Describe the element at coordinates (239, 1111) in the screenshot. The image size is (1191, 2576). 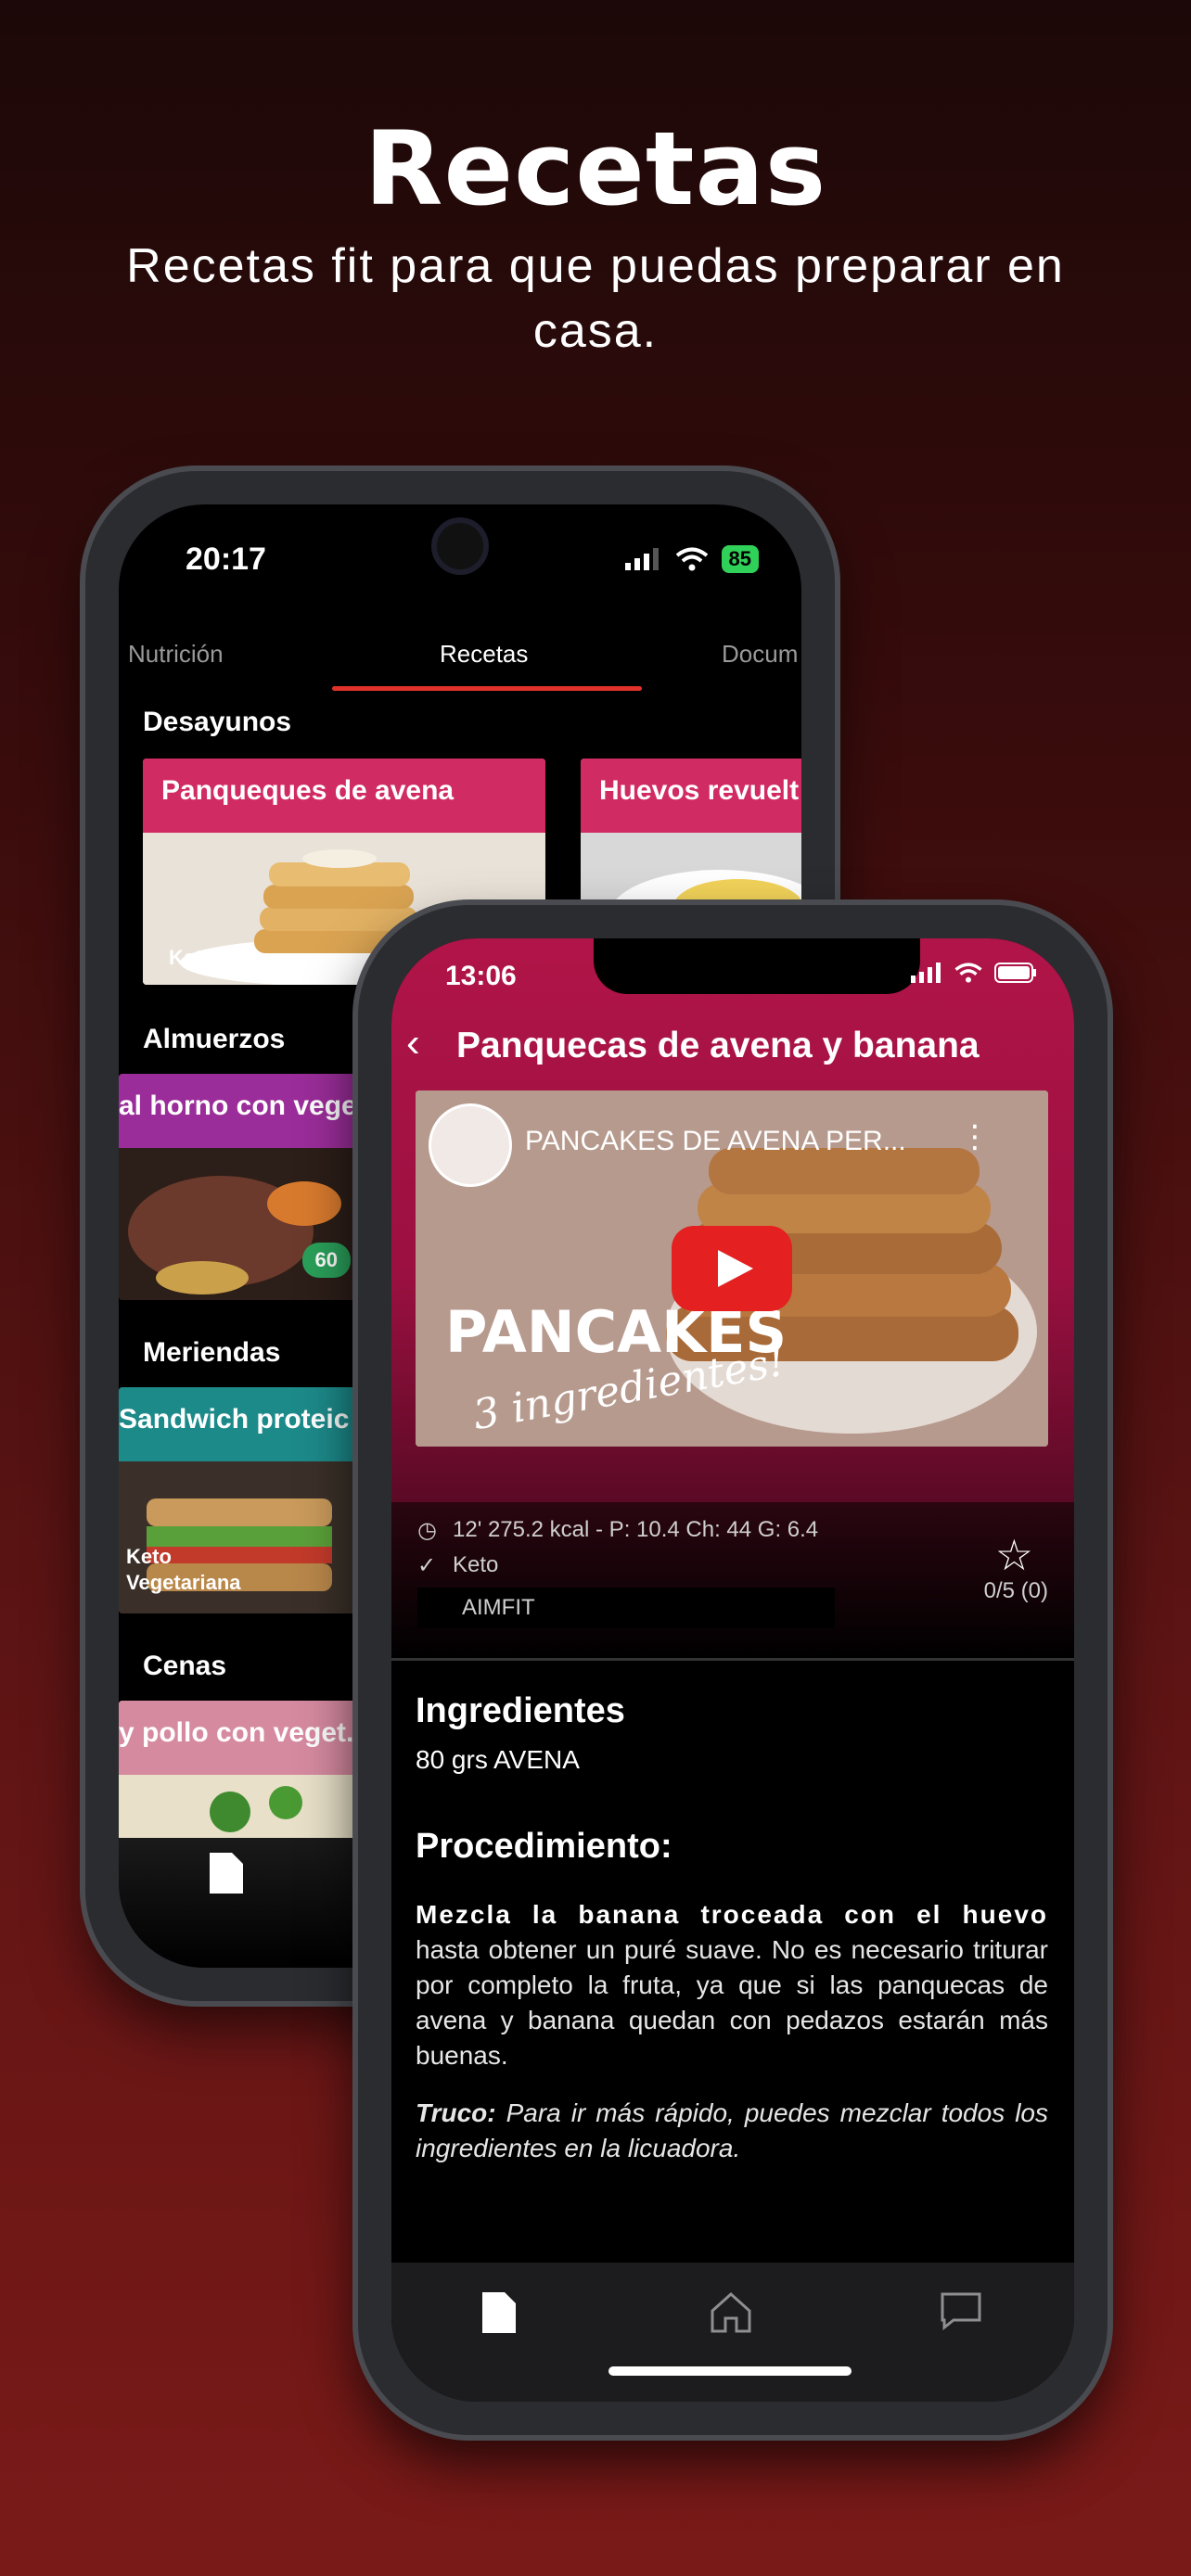
I see `card-title: al horno con veget` at that location.